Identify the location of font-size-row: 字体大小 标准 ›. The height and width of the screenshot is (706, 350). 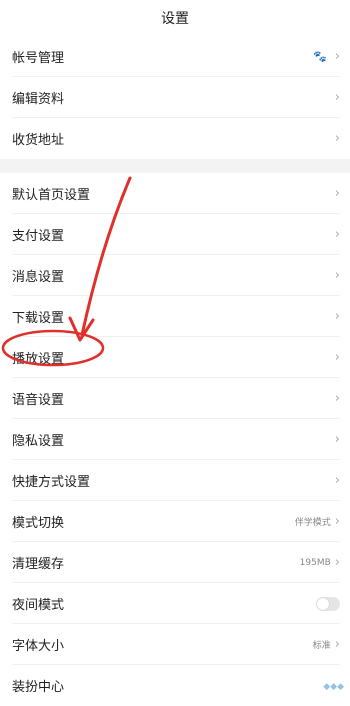
(175, 644).